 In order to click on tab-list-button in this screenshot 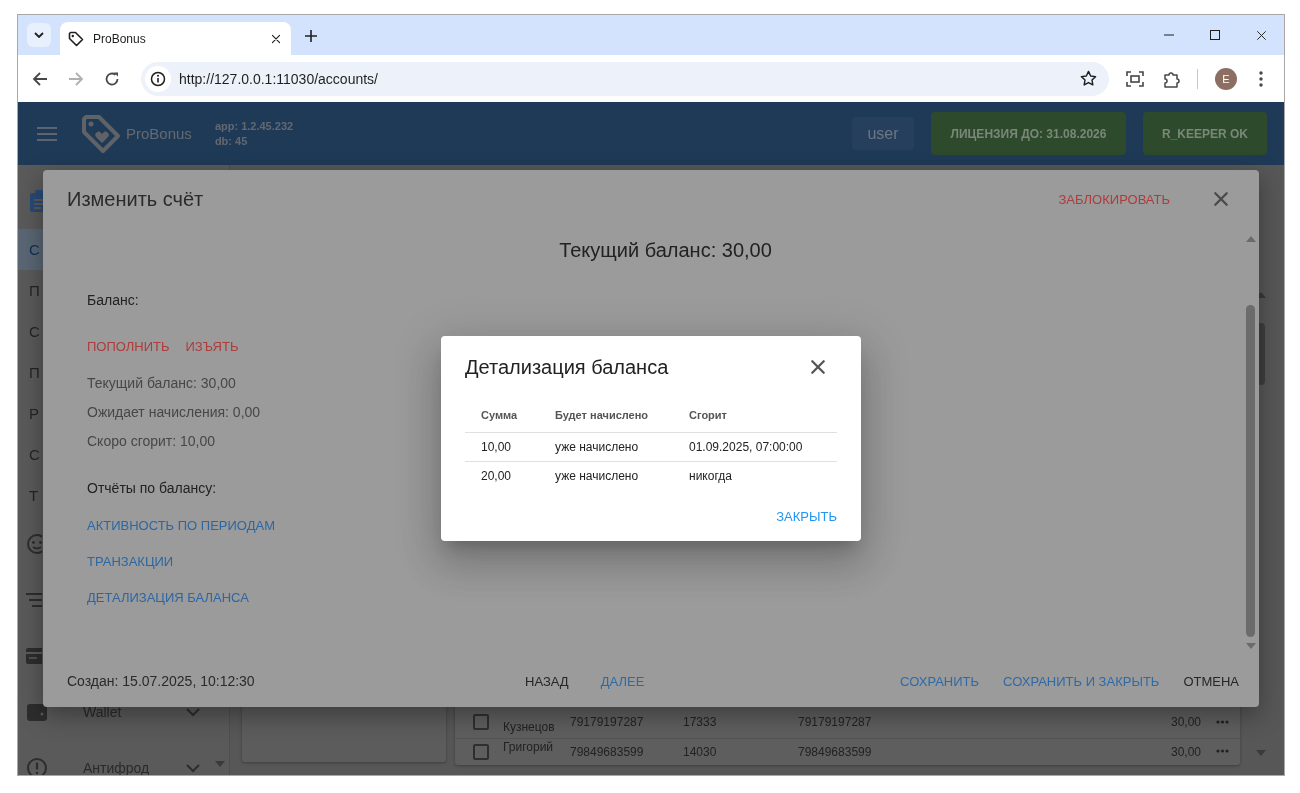, I will do `click(39, 35)`.